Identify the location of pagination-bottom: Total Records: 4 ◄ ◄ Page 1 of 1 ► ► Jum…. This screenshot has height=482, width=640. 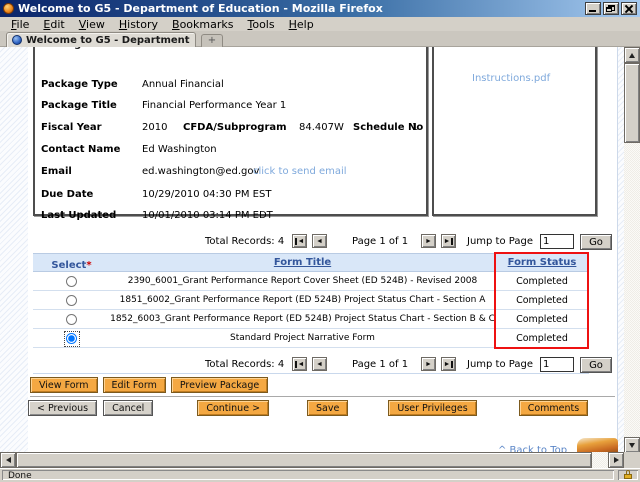
(312, 365).